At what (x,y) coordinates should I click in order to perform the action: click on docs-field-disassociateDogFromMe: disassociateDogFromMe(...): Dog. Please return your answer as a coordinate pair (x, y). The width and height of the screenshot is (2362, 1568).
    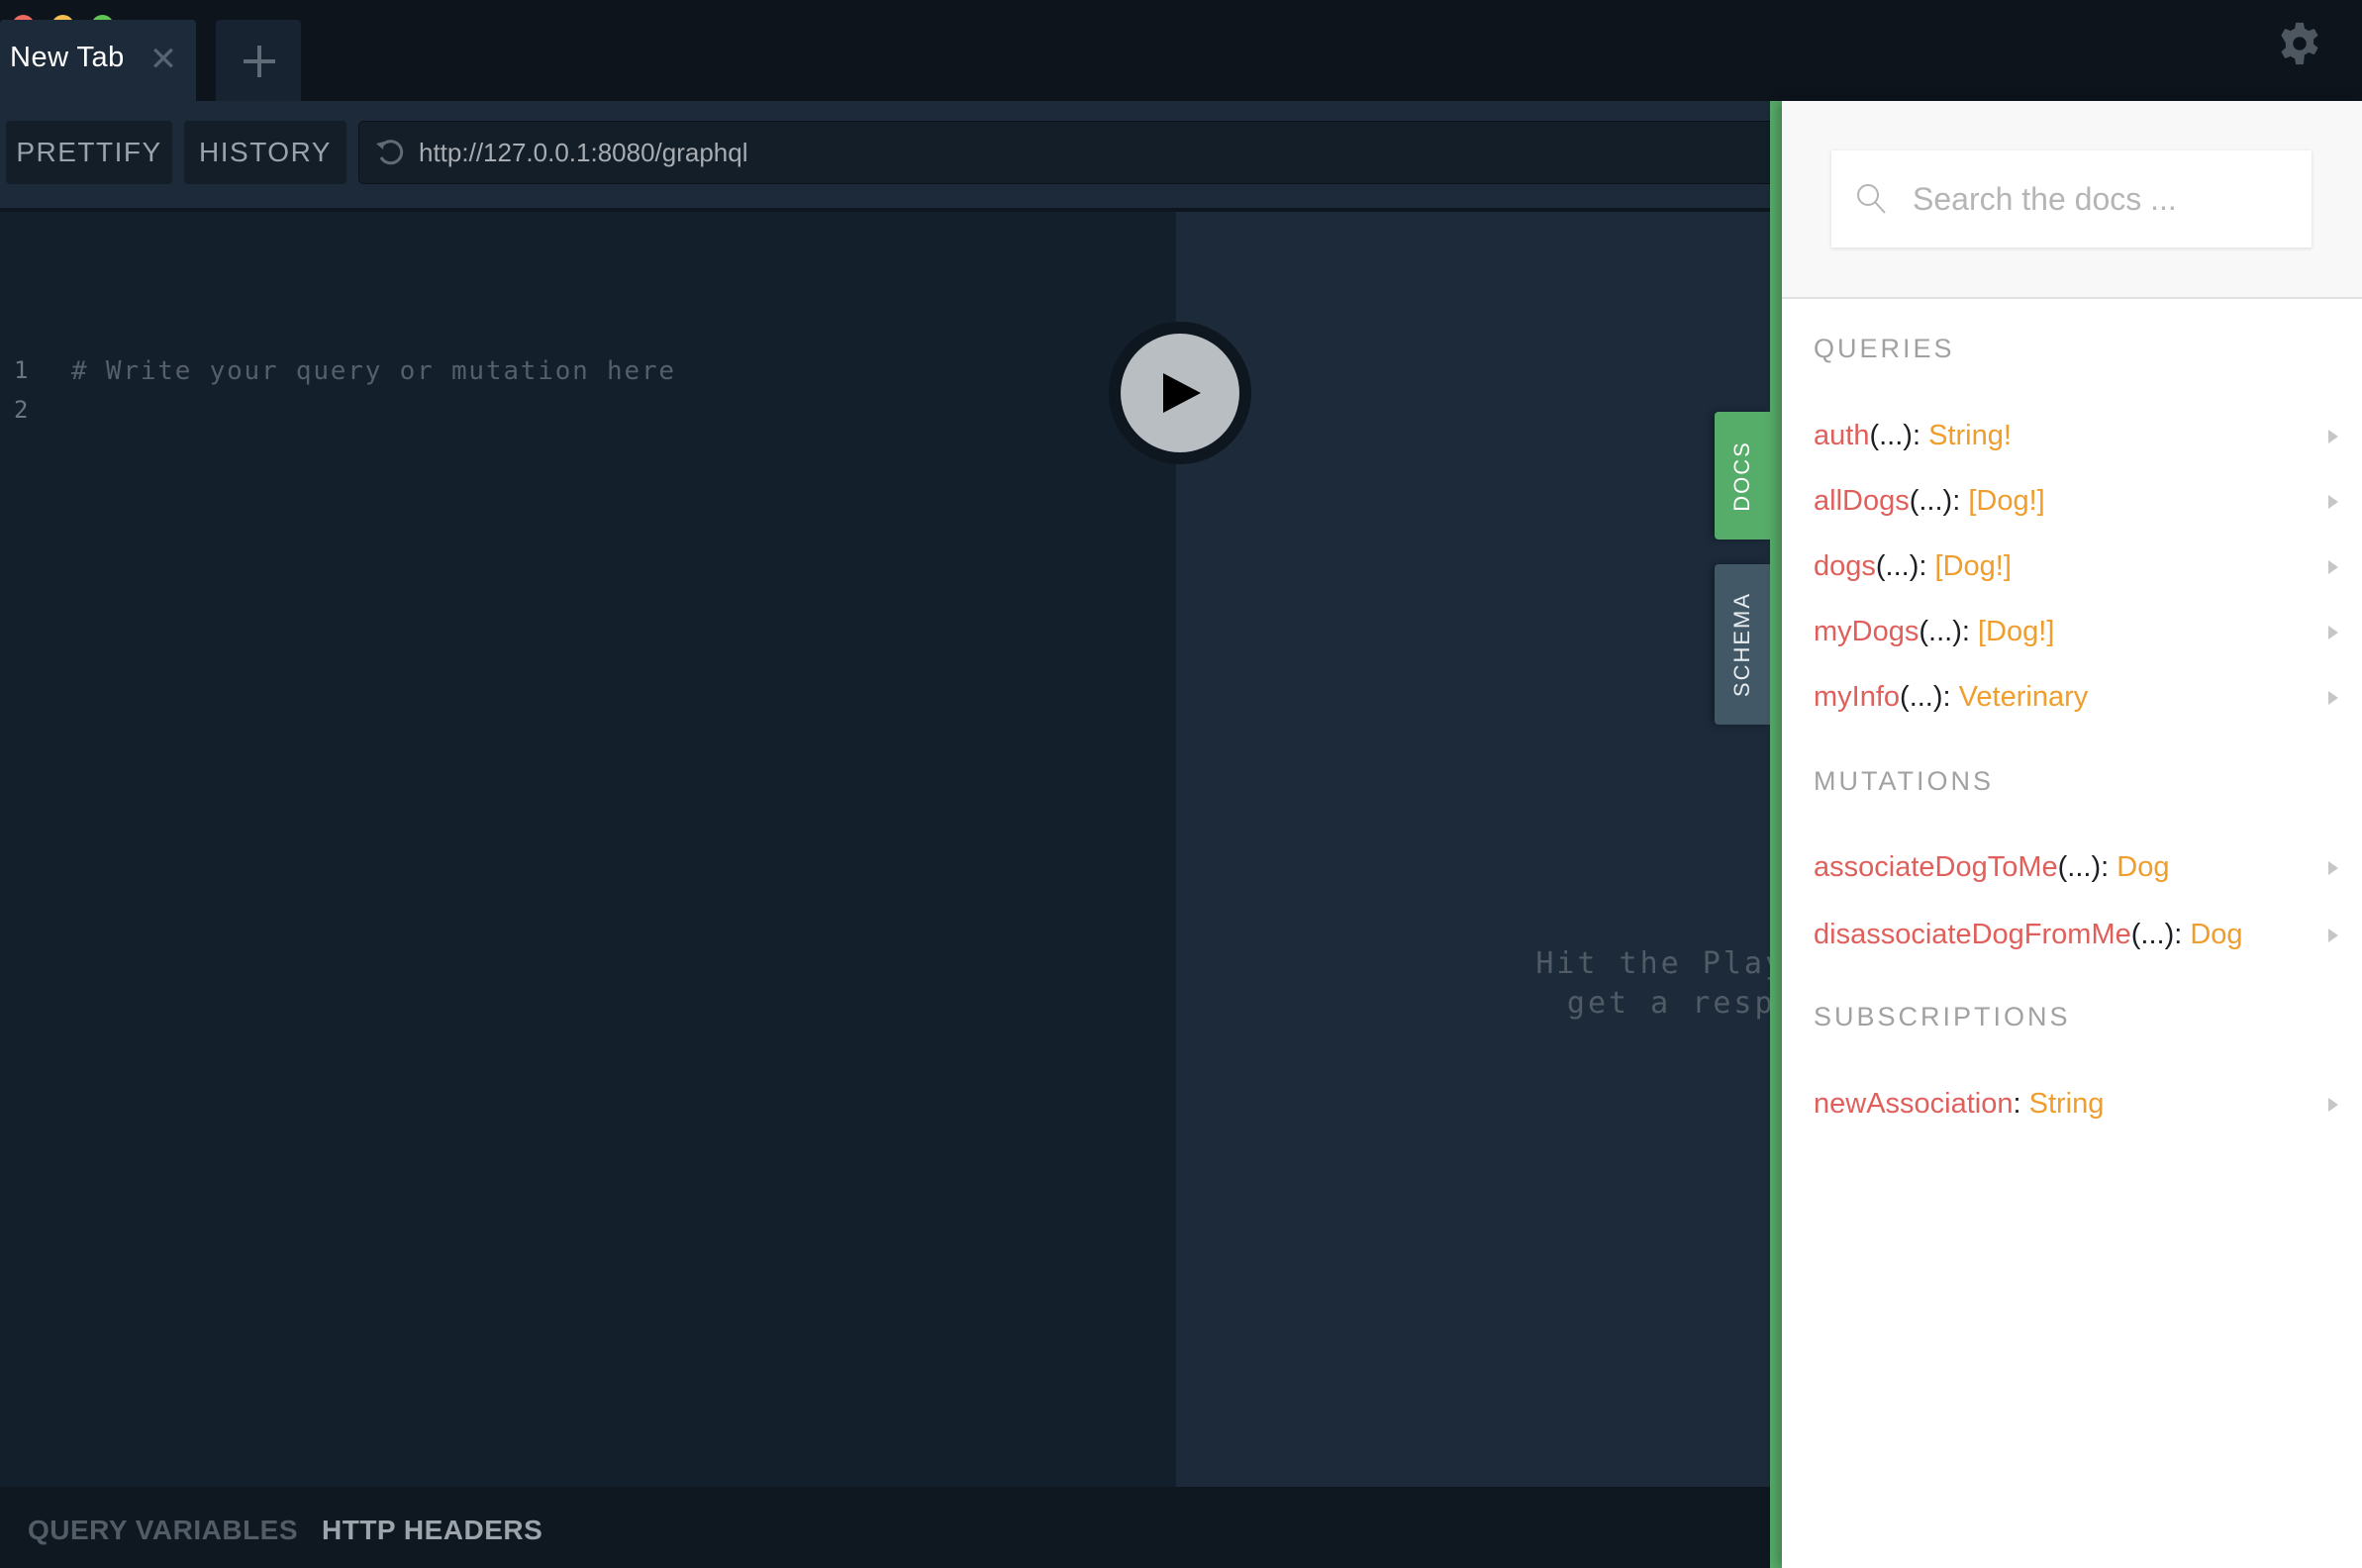
    Looking at the image, I should click on (2072, 937).